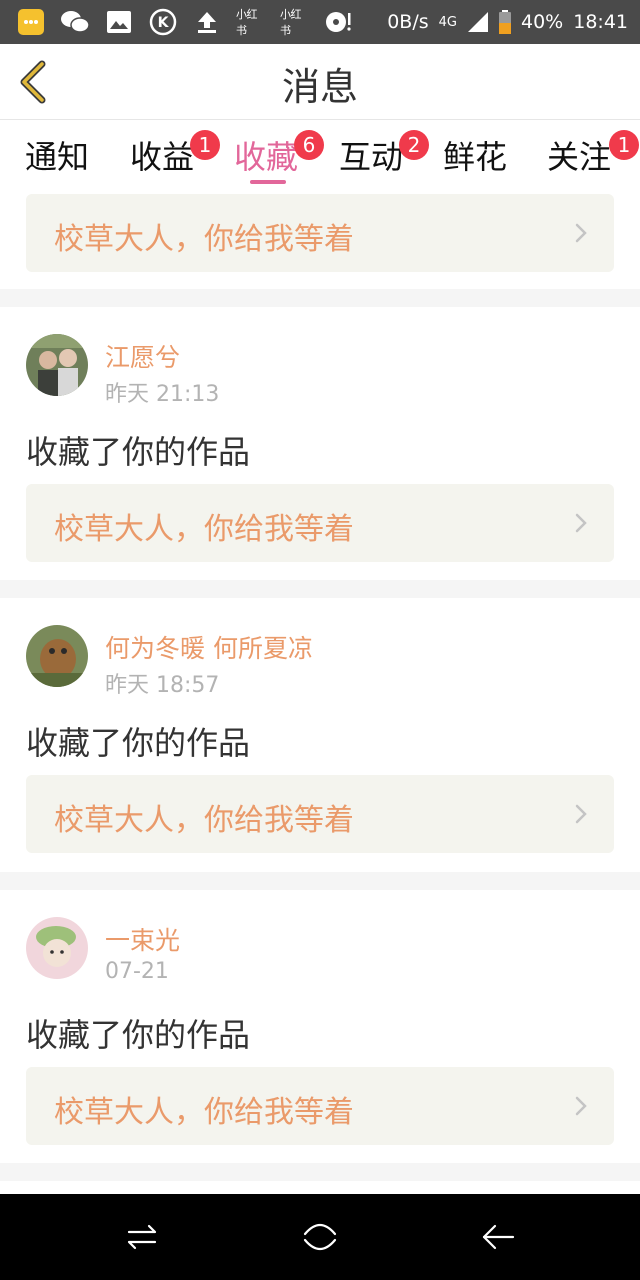 The width and height of the screenshot is (640, 1280). What do you see at coordinates (31, 22) in the screenshot?
I see `chat-app-icon` at bounding box center [31, 22].